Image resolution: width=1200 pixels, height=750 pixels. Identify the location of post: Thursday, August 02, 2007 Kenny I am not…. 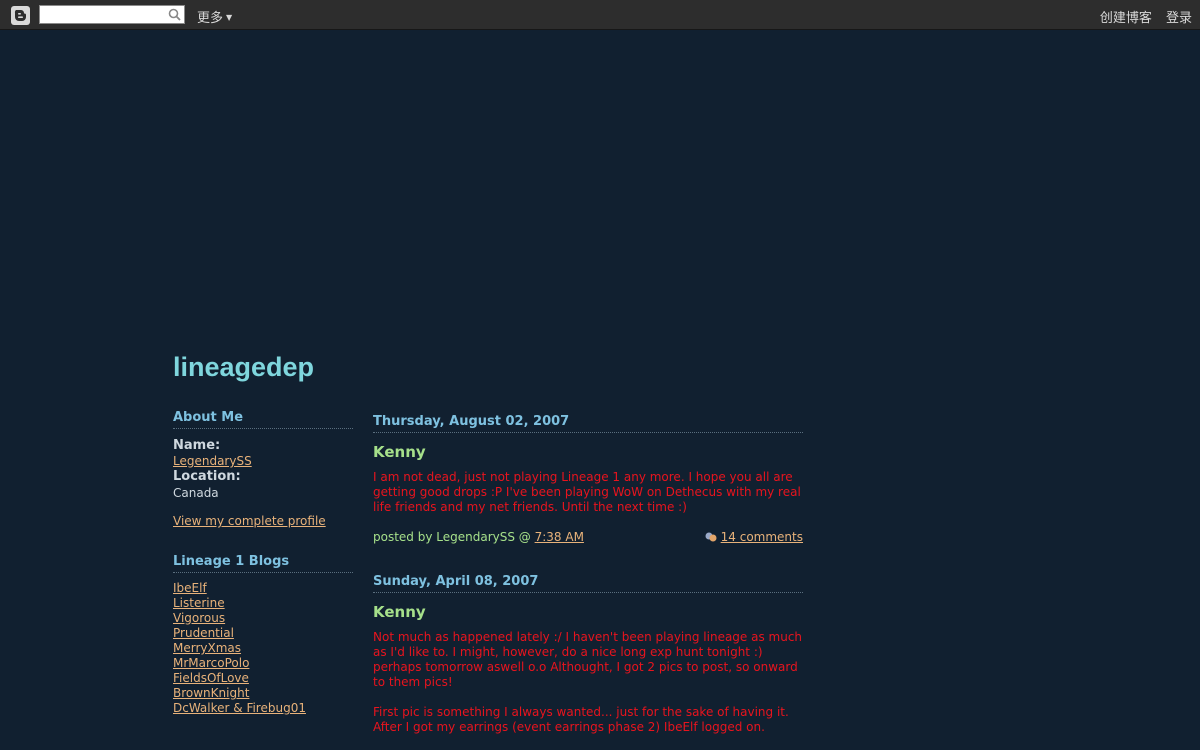
(588, 480).